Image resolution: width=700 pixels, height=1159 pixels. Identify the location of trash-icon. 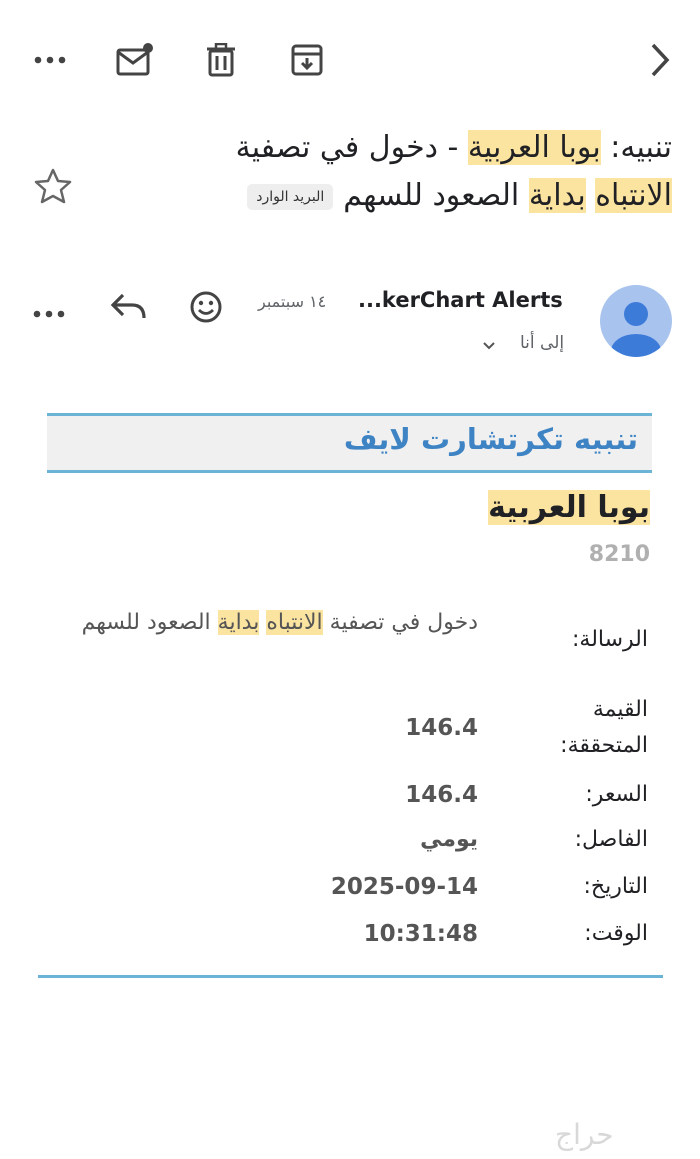
(221, 60).